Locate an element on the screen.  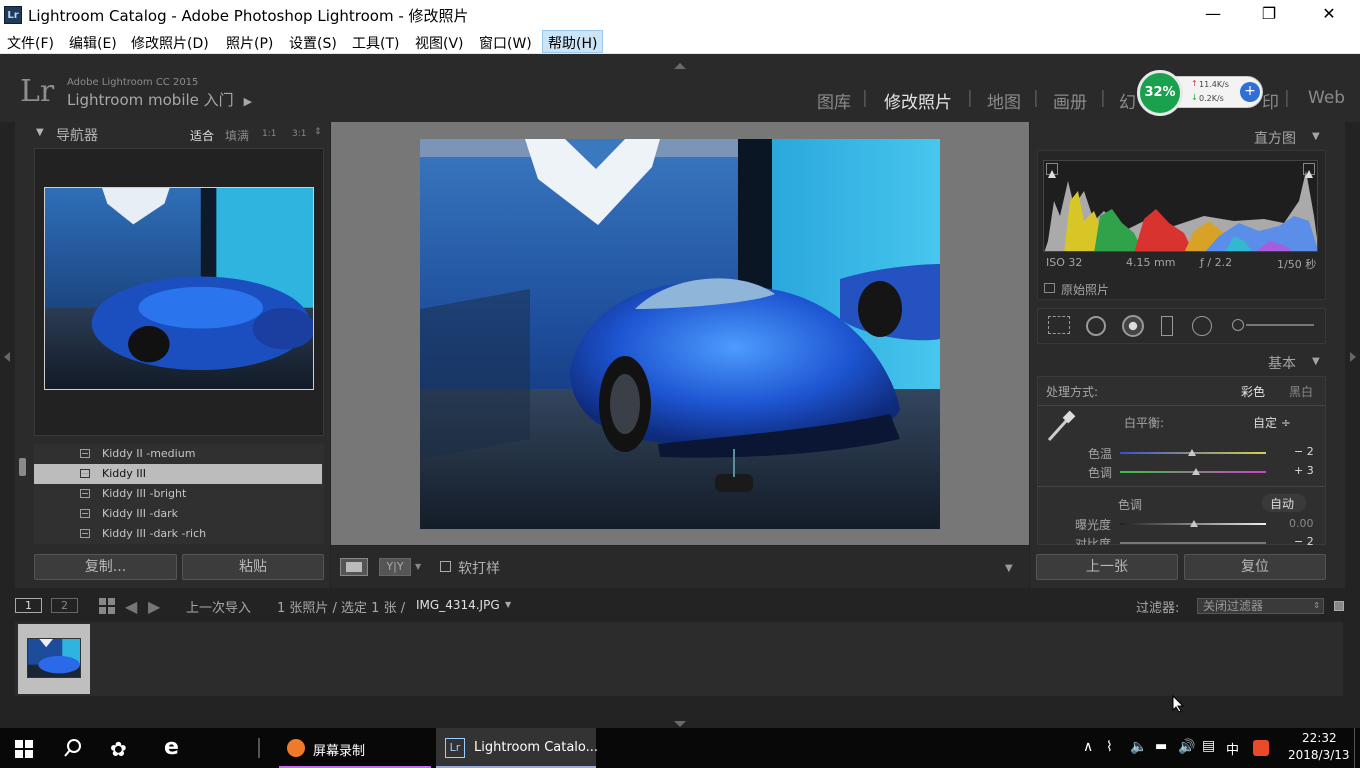
original-photo-checkbox is located at coordinates (1049, 288).